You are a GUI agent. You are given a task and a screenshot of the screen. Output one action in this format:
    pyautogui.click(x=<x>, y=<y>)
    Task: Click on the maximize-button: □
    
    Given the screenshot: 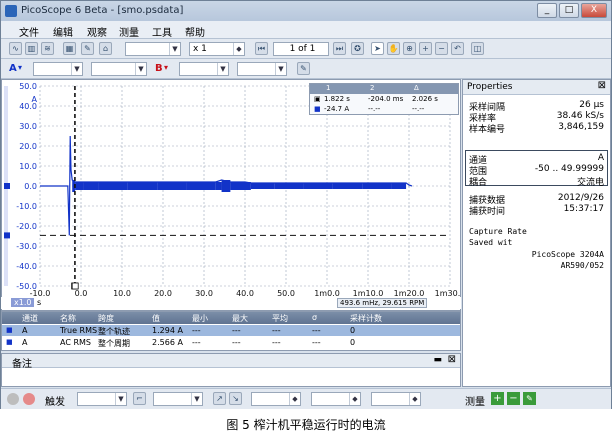 What is the action you would take?
    pyautogui.click(x=569, y=10)
    